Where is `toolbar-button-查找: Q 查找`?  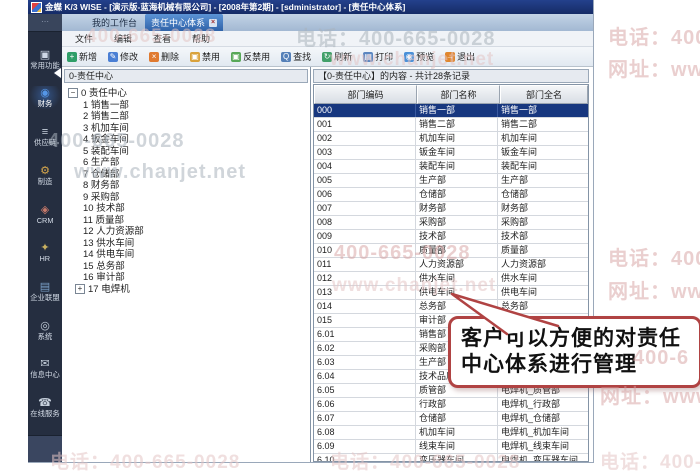 toolbar-button-查找: Q 查找 is located at coordinates (296, 56).